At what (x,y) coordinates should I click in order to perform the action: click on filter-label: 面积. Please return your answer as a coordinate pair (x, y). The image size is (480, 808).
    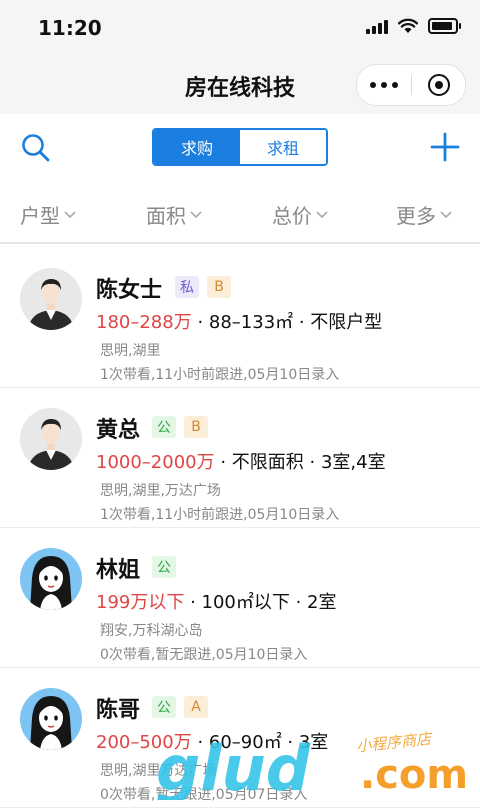
    Looking at the image, I should click on (166, 216).